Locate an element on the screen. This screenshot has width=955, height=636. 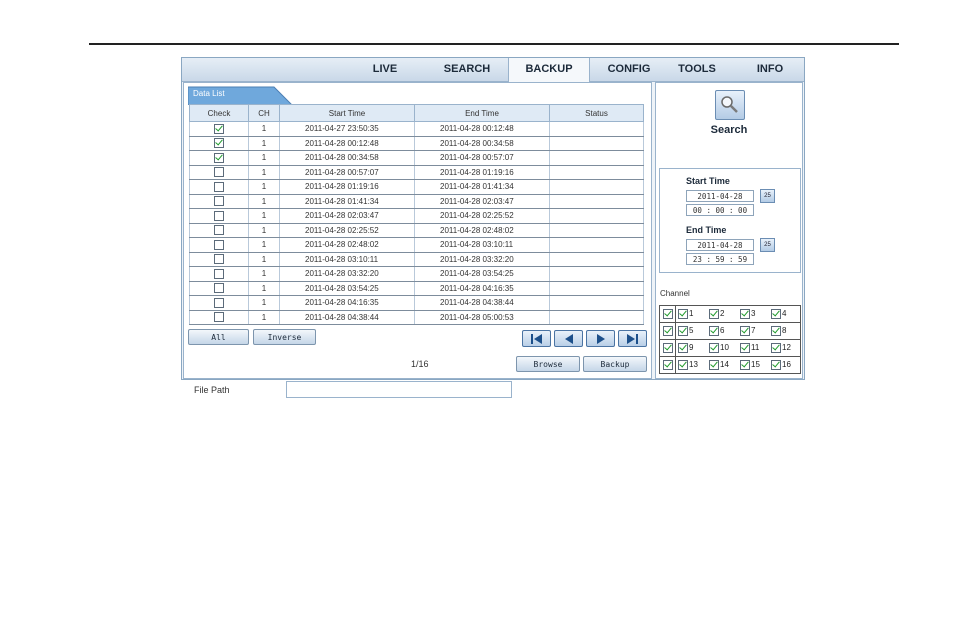
channel-option: 4 is located at coordinates (784, 314).